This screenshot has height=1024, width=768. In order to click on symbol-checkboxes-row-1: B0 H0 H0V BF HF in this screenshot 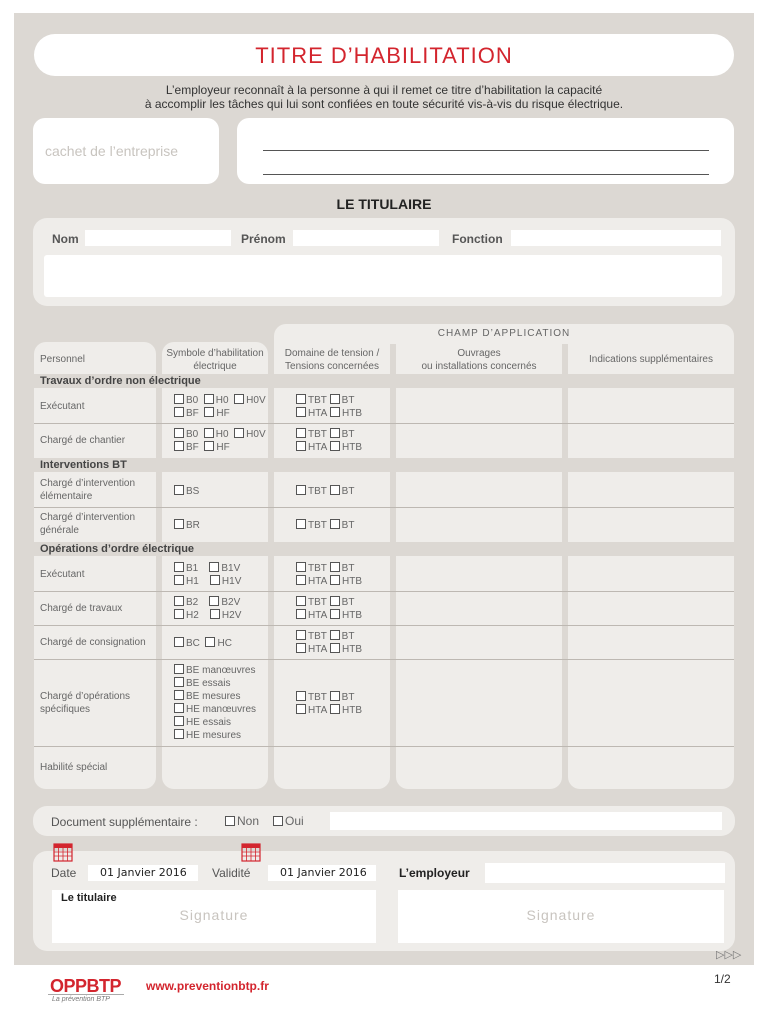, I will do `click(220, 407)`.